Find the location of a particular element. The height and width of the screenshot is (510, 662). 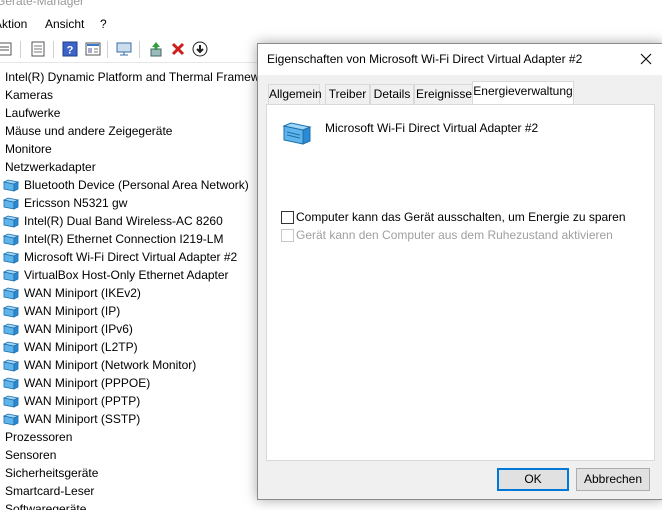

tab-allgemein: Allgemein is located at coordinates (295, 94).